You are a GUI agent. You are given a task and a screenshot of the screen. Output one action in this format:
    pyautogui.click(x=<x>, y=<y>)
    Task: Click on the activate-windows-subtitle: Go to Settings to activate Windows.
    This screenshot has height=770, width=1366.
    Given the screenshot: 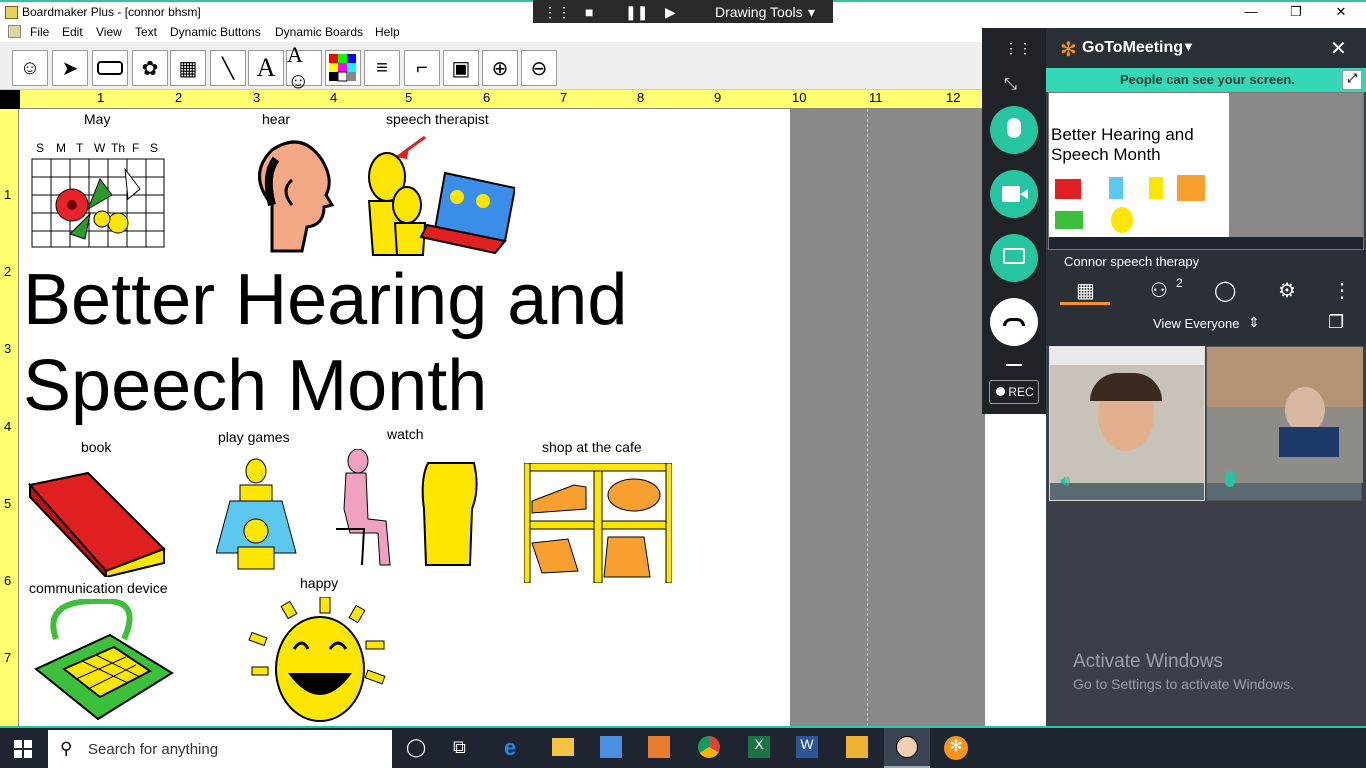 What is the action you would take?
    pyautogui.click(x=1183, y=684)
    